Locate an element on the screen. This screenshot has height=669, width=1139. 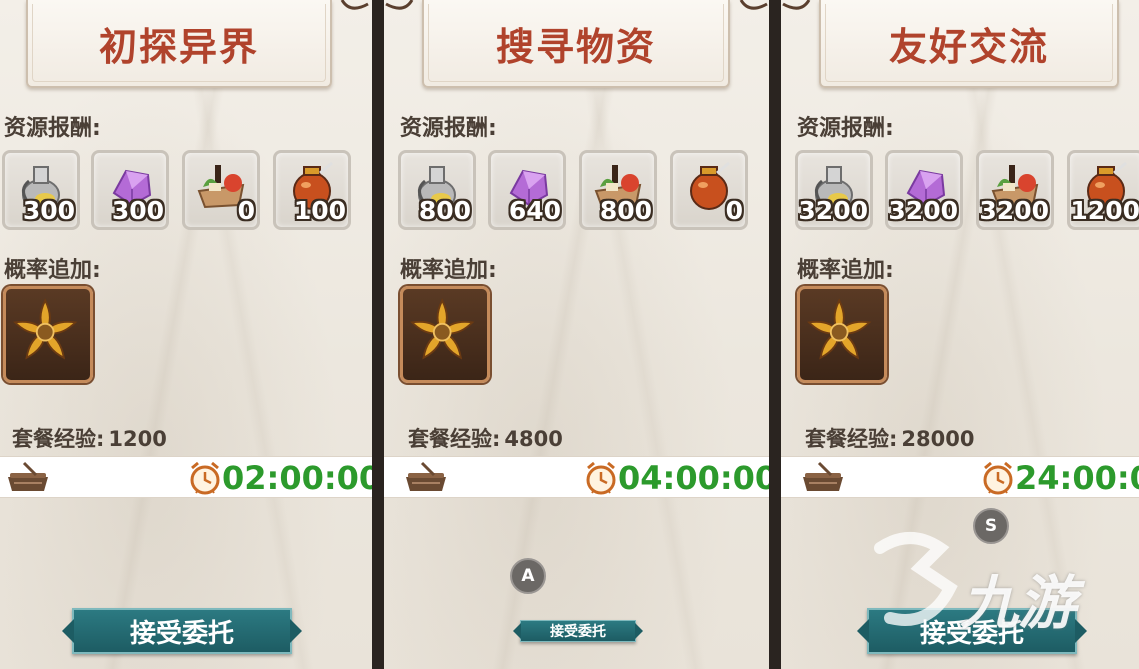
exp-value: 4800 is located at coordinates (533, 439).